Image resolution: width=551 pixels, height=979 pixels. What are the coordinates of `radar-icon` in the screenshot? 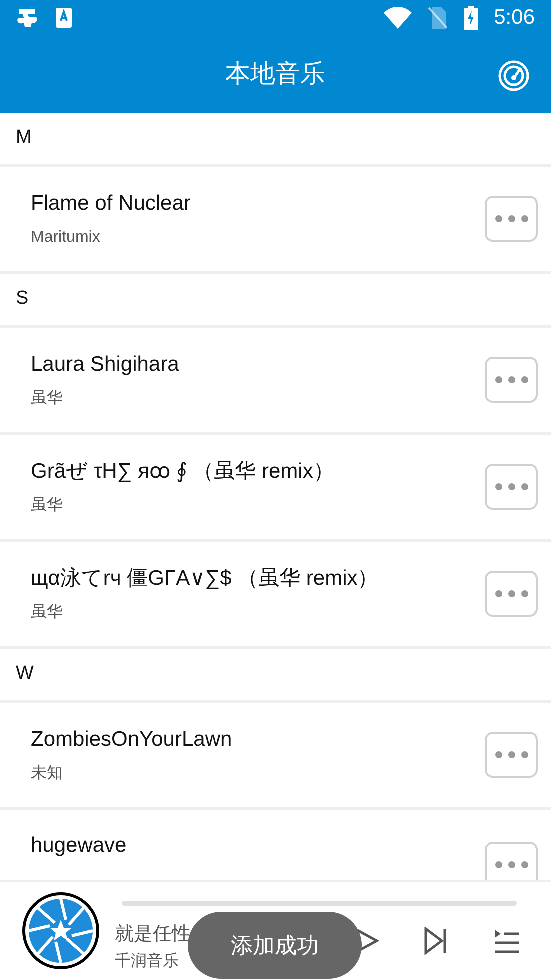 It's located at (514, 76).